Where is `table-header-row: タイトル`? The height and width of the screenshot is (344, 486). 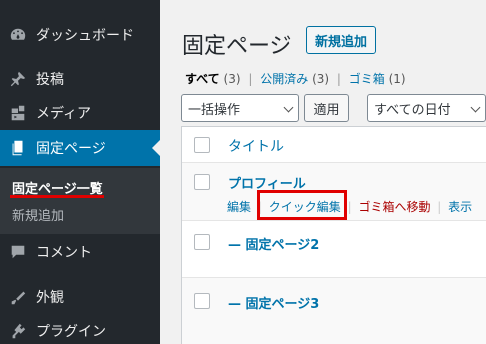
table-header-row: タイトル is located at coordinates (334, 145).